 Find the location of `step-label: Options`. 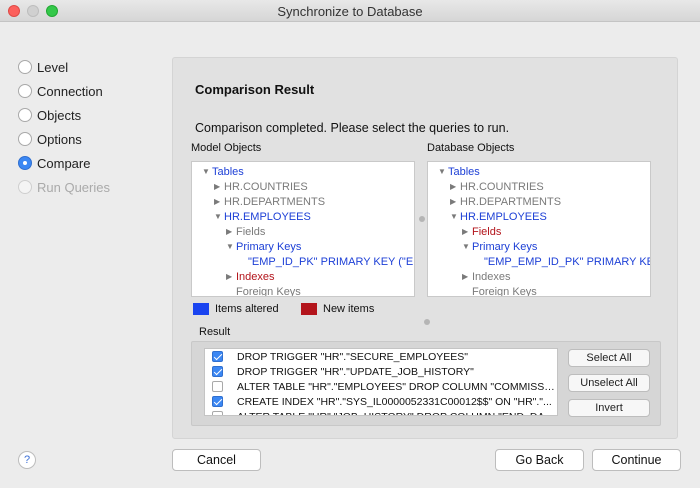

step-label: Options is located at coordinates (59, 139).